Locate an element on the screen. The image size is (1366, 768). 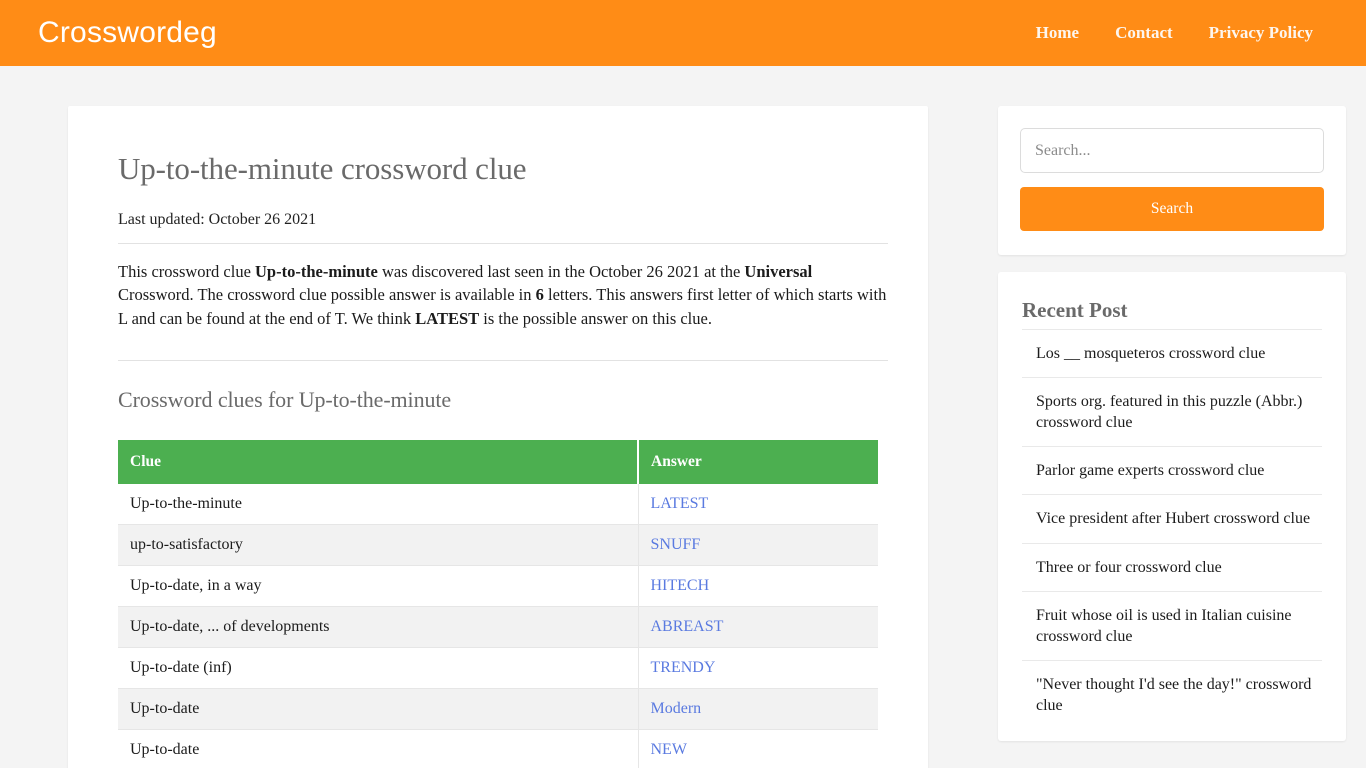
desc-part-1: This crossword clue is located at coordinates (187, 271).